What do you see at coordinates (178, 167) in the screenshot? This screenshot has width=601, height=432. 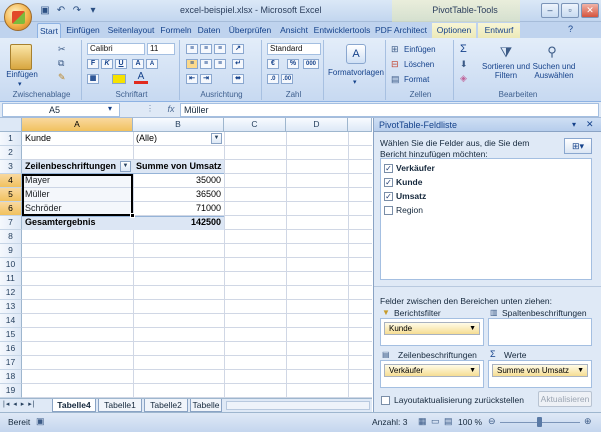 I see `cell-b3: Summe von Umsatz` at bounding box center [178, 167].